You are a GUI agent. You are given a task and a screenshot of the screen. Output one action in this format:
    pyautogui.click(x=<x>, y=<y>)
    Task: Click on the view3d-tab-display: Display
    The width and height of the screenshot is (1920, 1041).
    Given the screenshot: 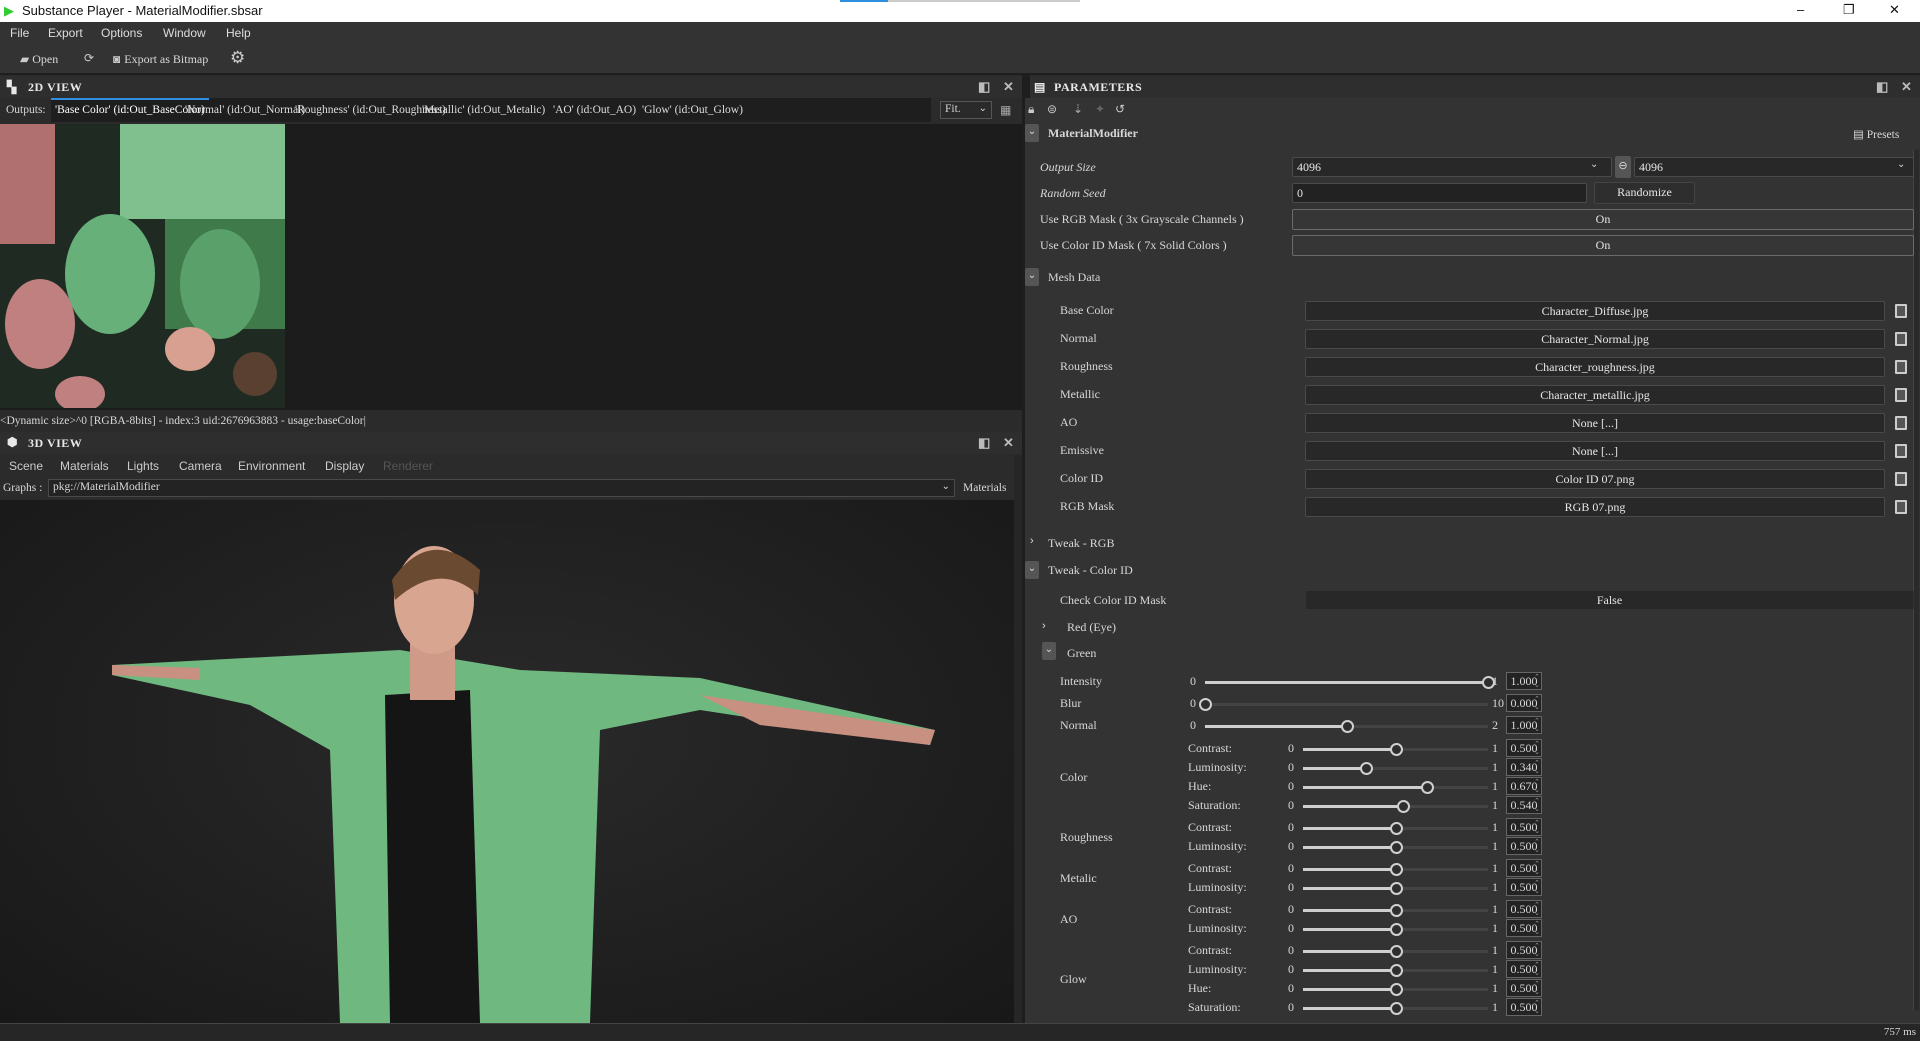 What is the action you would take?
    pyautogui.click(x=344, y=466)
    